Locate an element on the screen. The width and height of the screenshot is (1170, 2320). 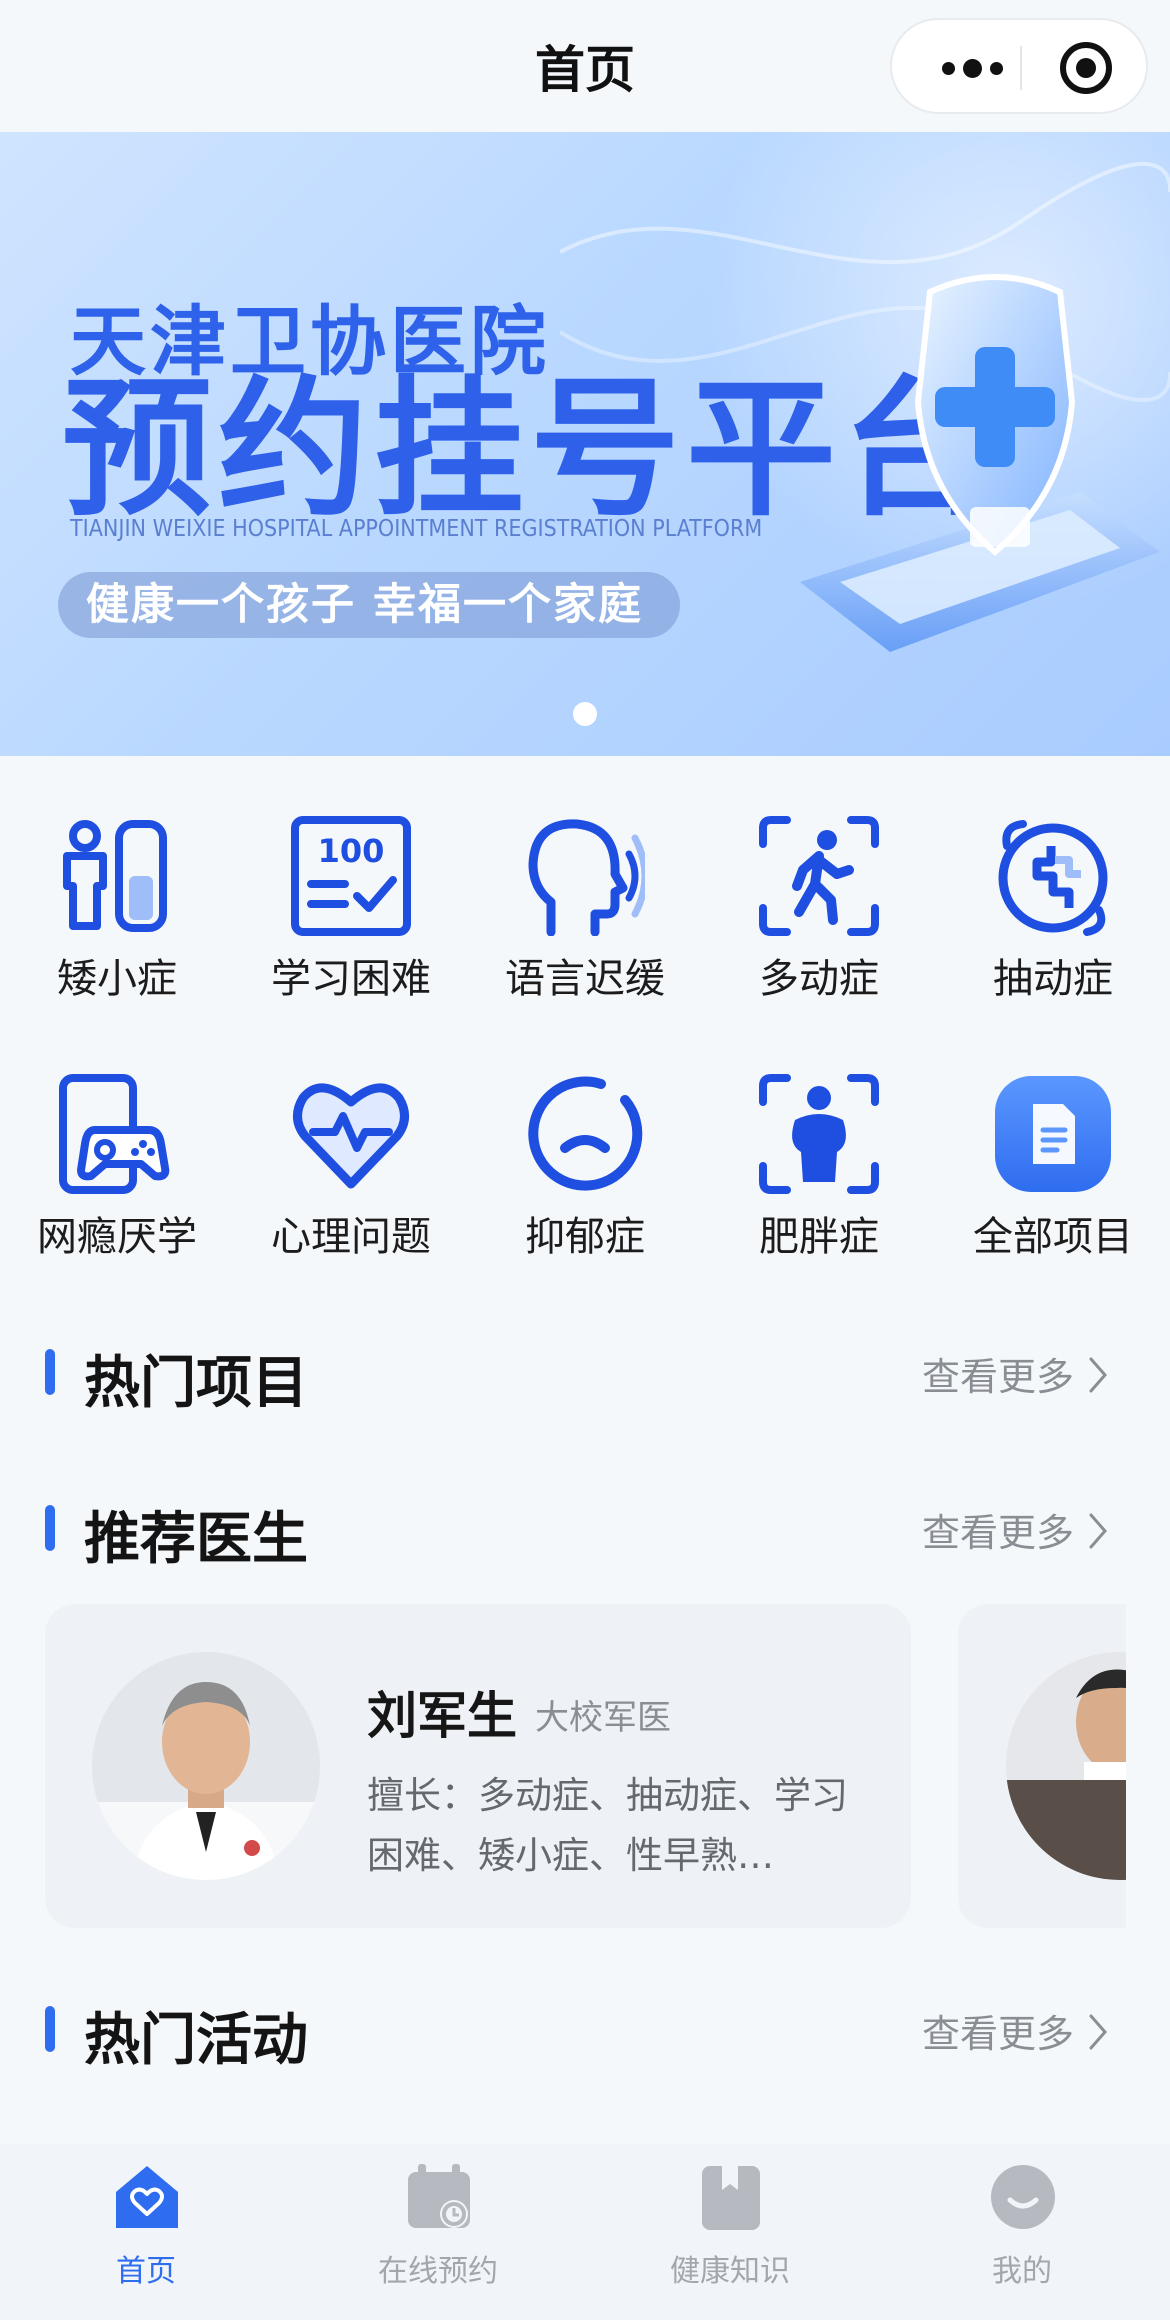
category-label: 心理问题 is located at coordinates (351, 1237).